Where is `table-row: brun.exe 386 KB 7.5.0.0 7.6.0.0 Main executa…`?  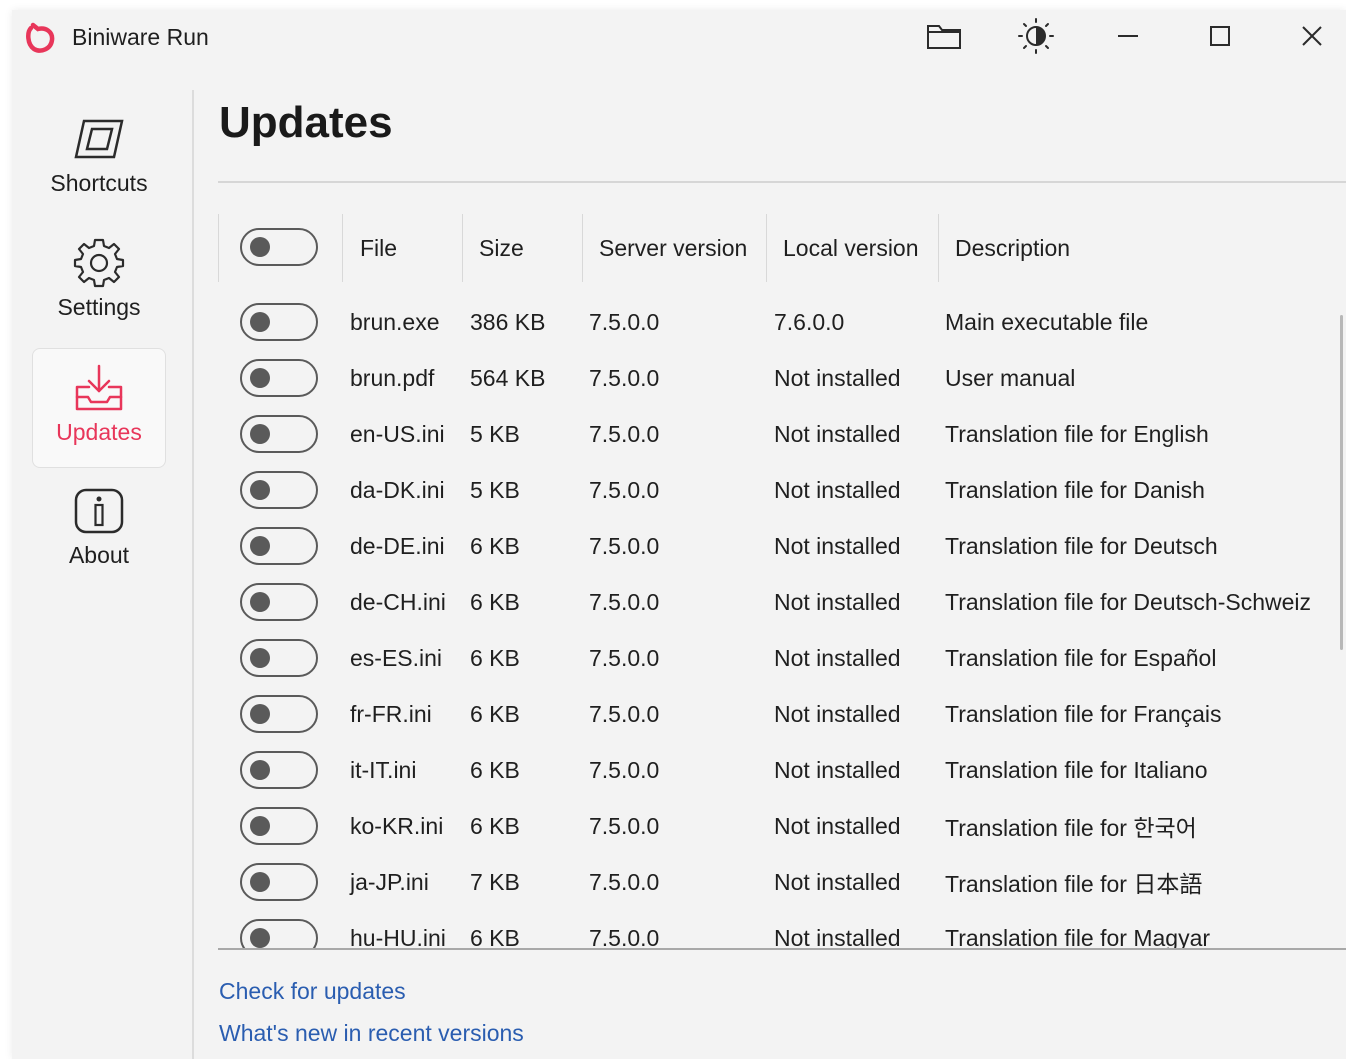
table-row: brun.exe 386 KB 7.5.0.0 7.6.0.0 Main executa… is located at coordinates (782, 322).